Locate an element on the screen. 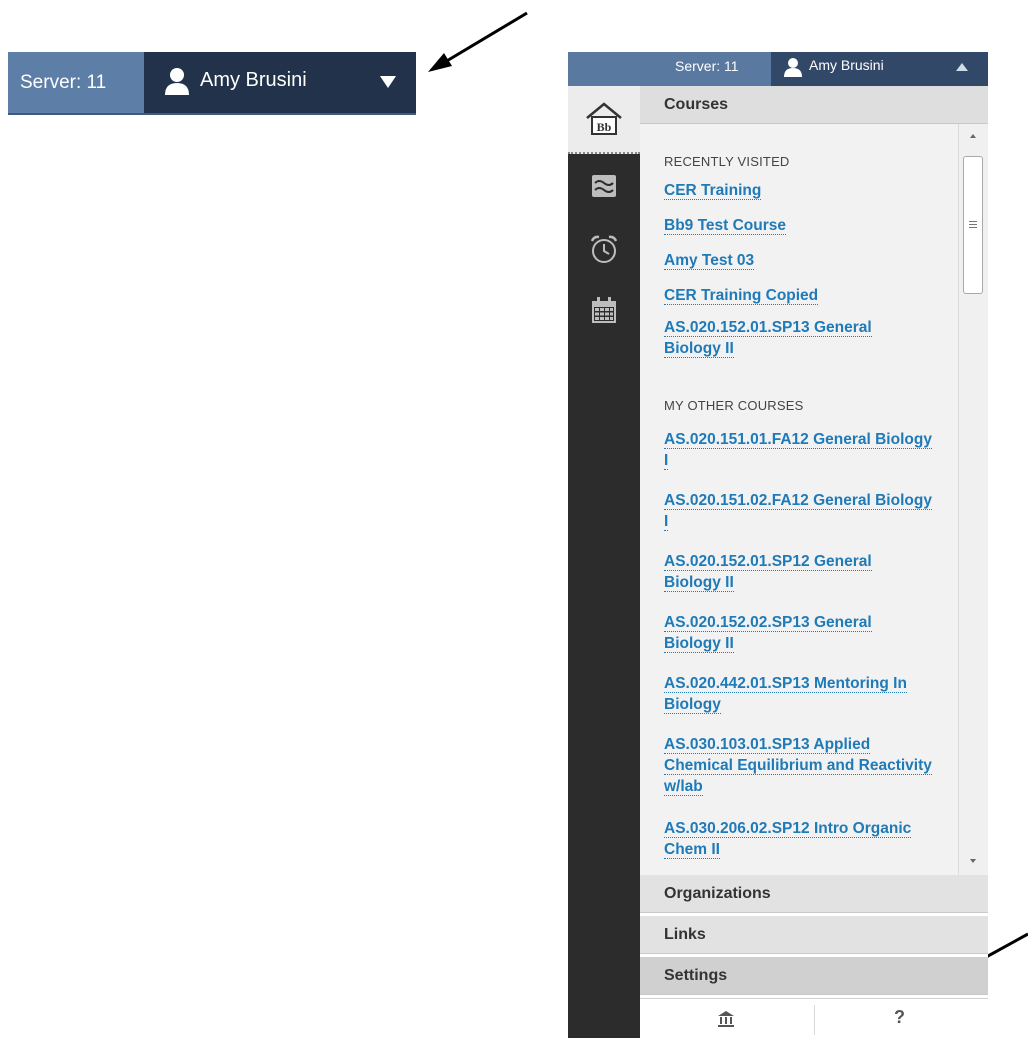 The height and width of the screenshot is (1038, 1028). updates-icon is located at coordinates (604, 187).